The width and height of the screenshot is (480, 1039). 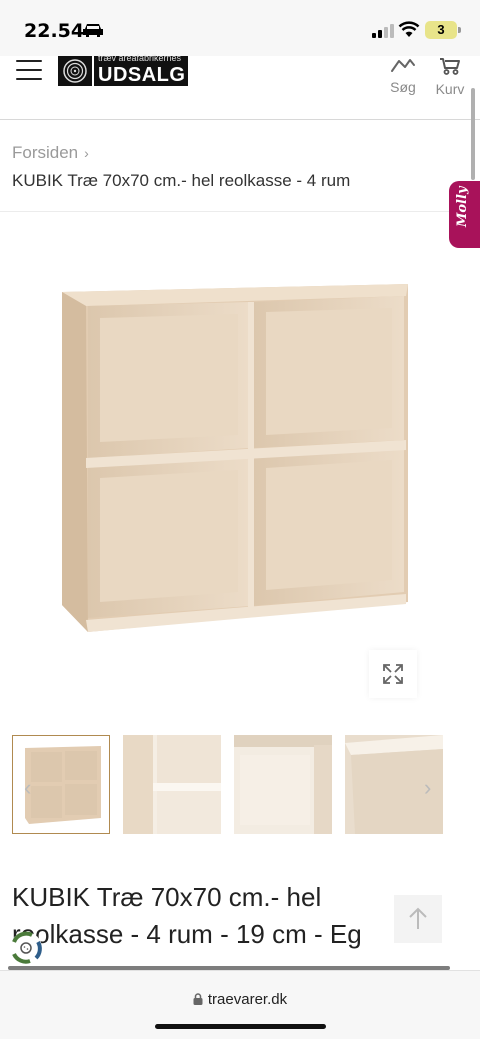 What do you see at coordinates (247, 999) in the screenshot?
I see `url-text: traevarer.dk` at bounding box center [247, 999].